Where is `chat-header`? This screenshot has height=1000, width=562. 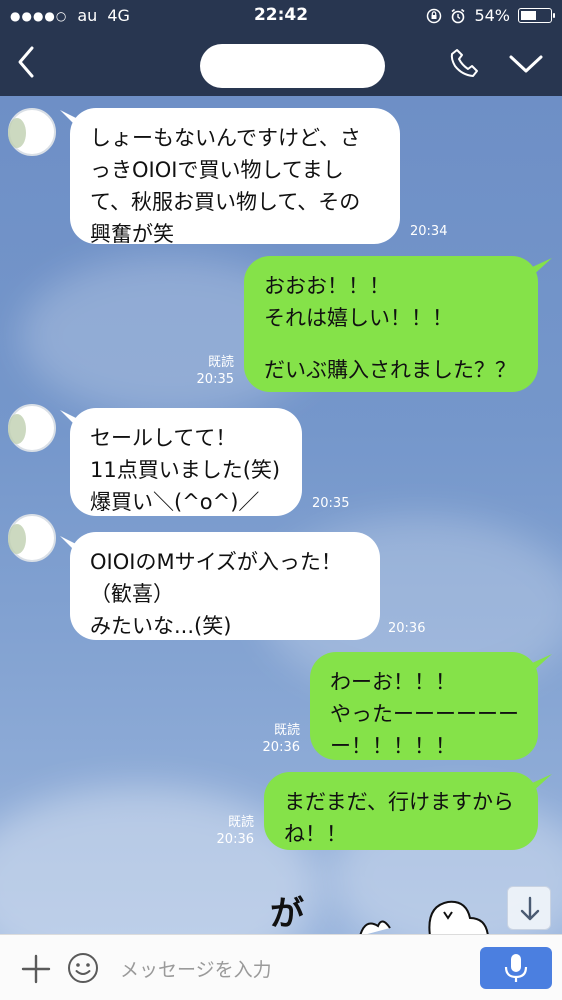
chat-header is located at coordinates (281, 63).